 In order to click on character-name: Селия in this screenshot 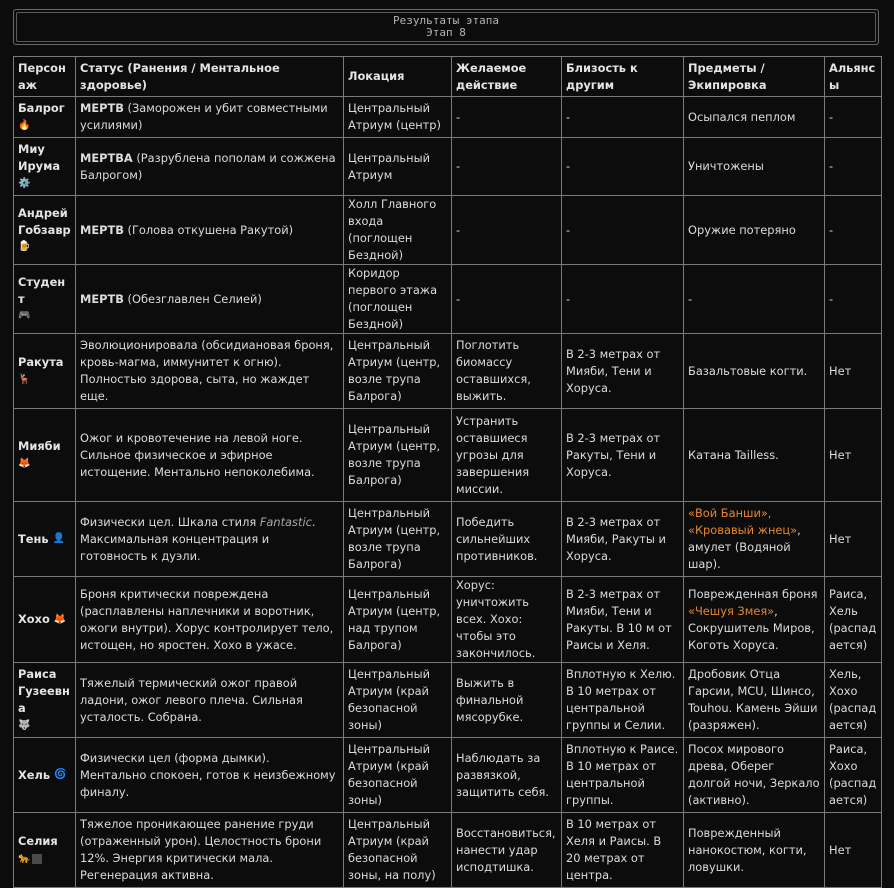, I will do `click(38, 841)`.